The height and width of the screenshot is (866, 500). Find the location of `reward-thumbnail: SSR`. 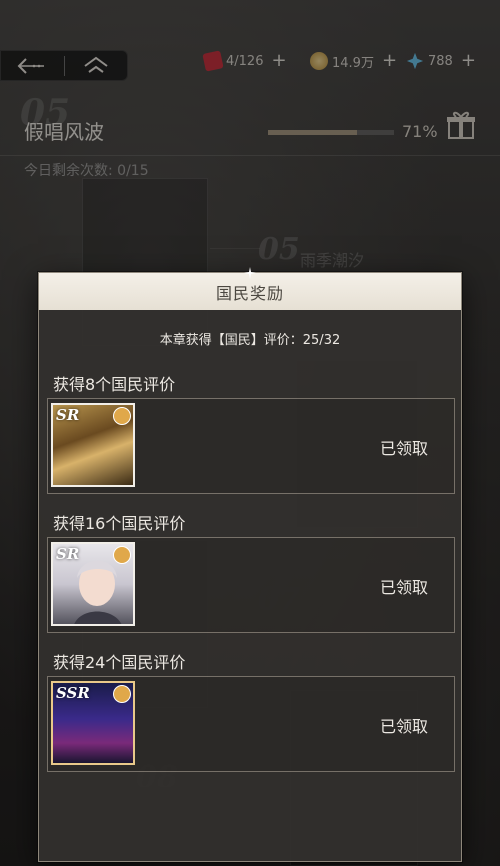

reward-thumbnail: SSR is located at coordinates (93, 723).